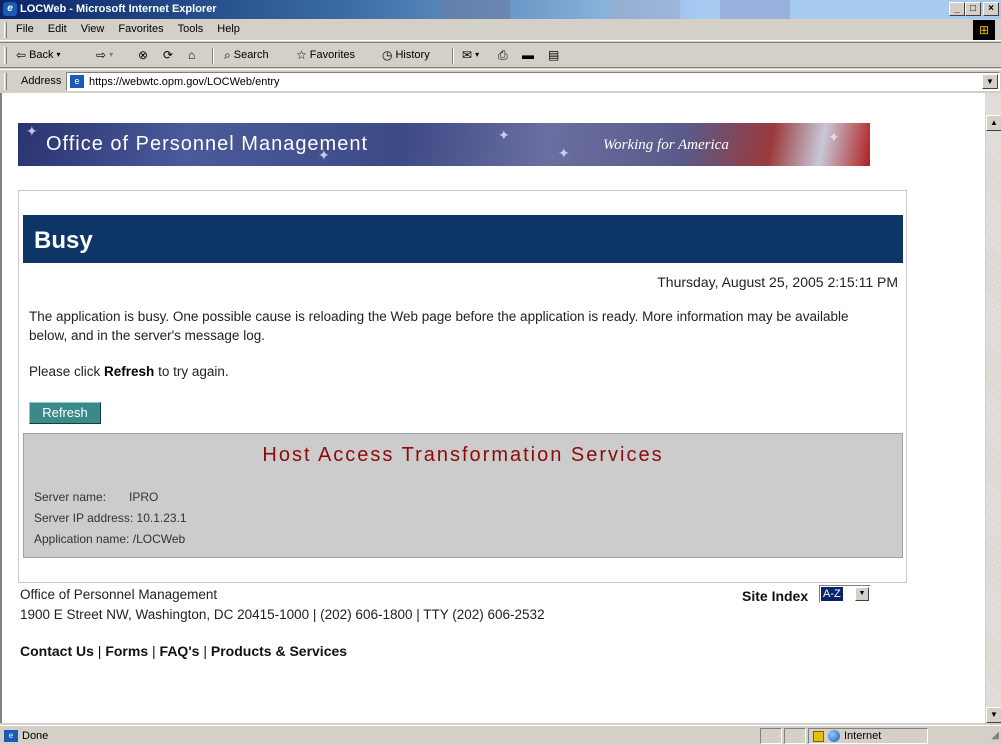 This screenshot has height=745, width=1001. Describe the element at coordinates (57, 29) in the screenshot. I see `menu-edit: Edit` at that location.